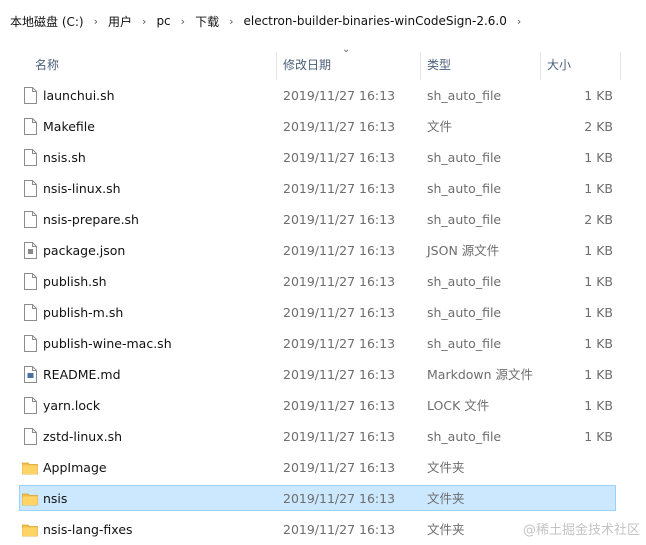 The image size is (646, 545). I want to click on column-type-header: 类型, so click(439, 65).